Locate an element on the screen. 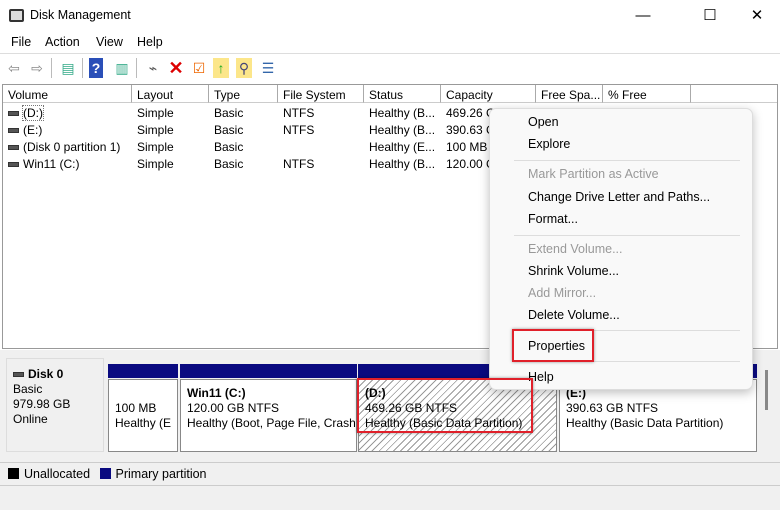  column-status: Status is located at coordinates (402, 94).